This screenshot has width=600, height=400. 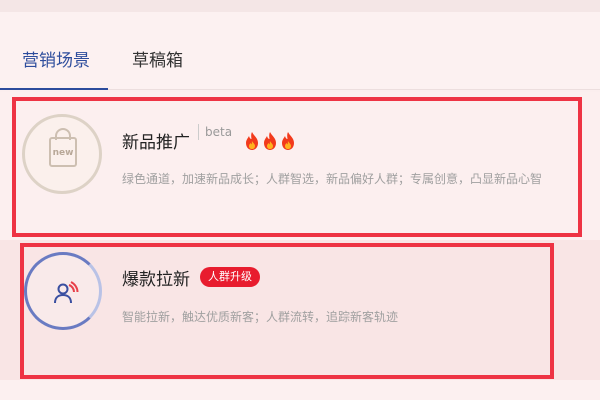 What do you see at coordinates (260, 317) in the screenshot?
I see `card-description: 智能拉新，触达优质新客；人群流转，追踪新客轨迹` at bounding box center [260, 317].